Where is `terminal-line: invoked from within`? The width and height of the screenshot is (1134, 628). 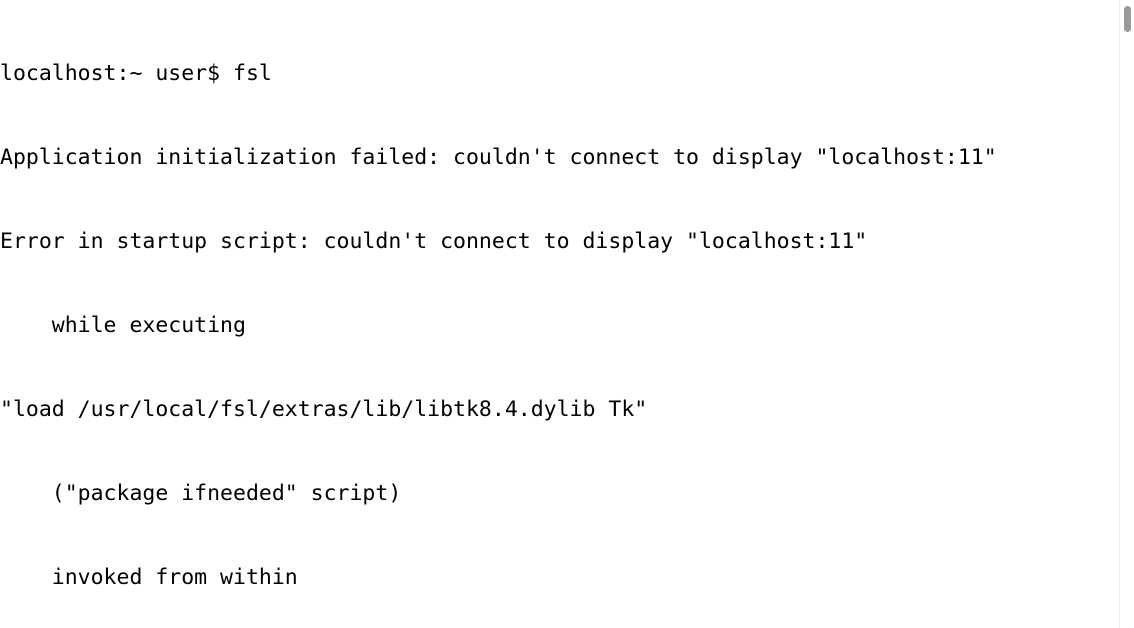
terminal-line: invoked from within is located at coordinates (149, 577).